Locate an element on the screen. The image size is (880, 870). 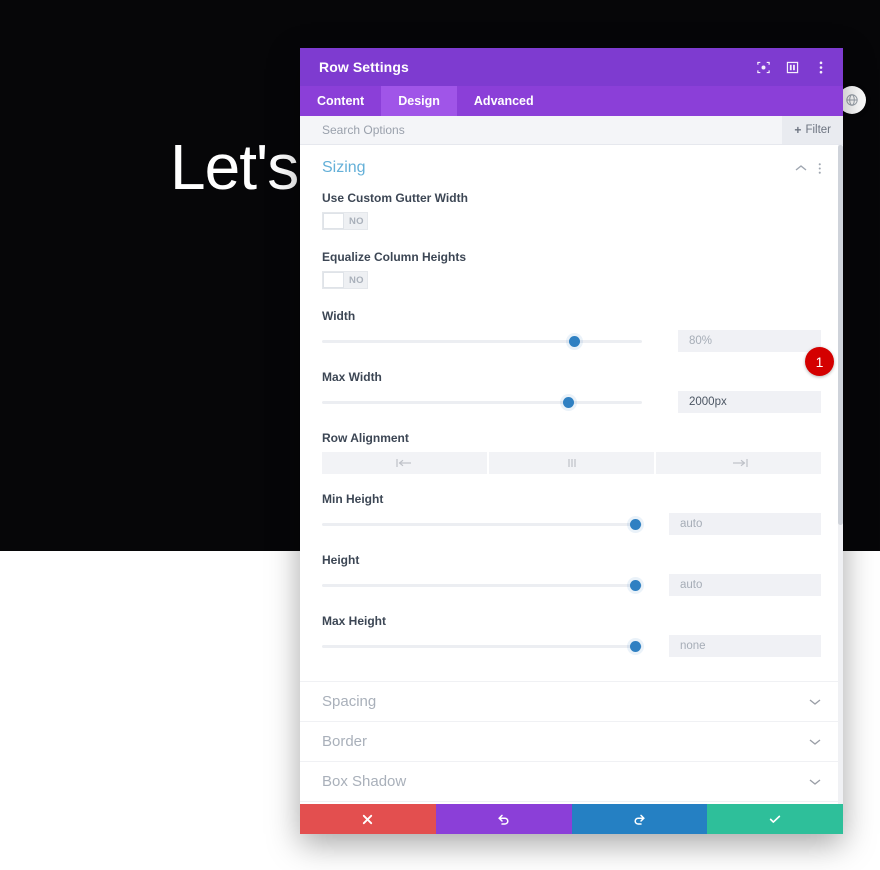
section-filters: Filters is located at coordinates (571, 802).